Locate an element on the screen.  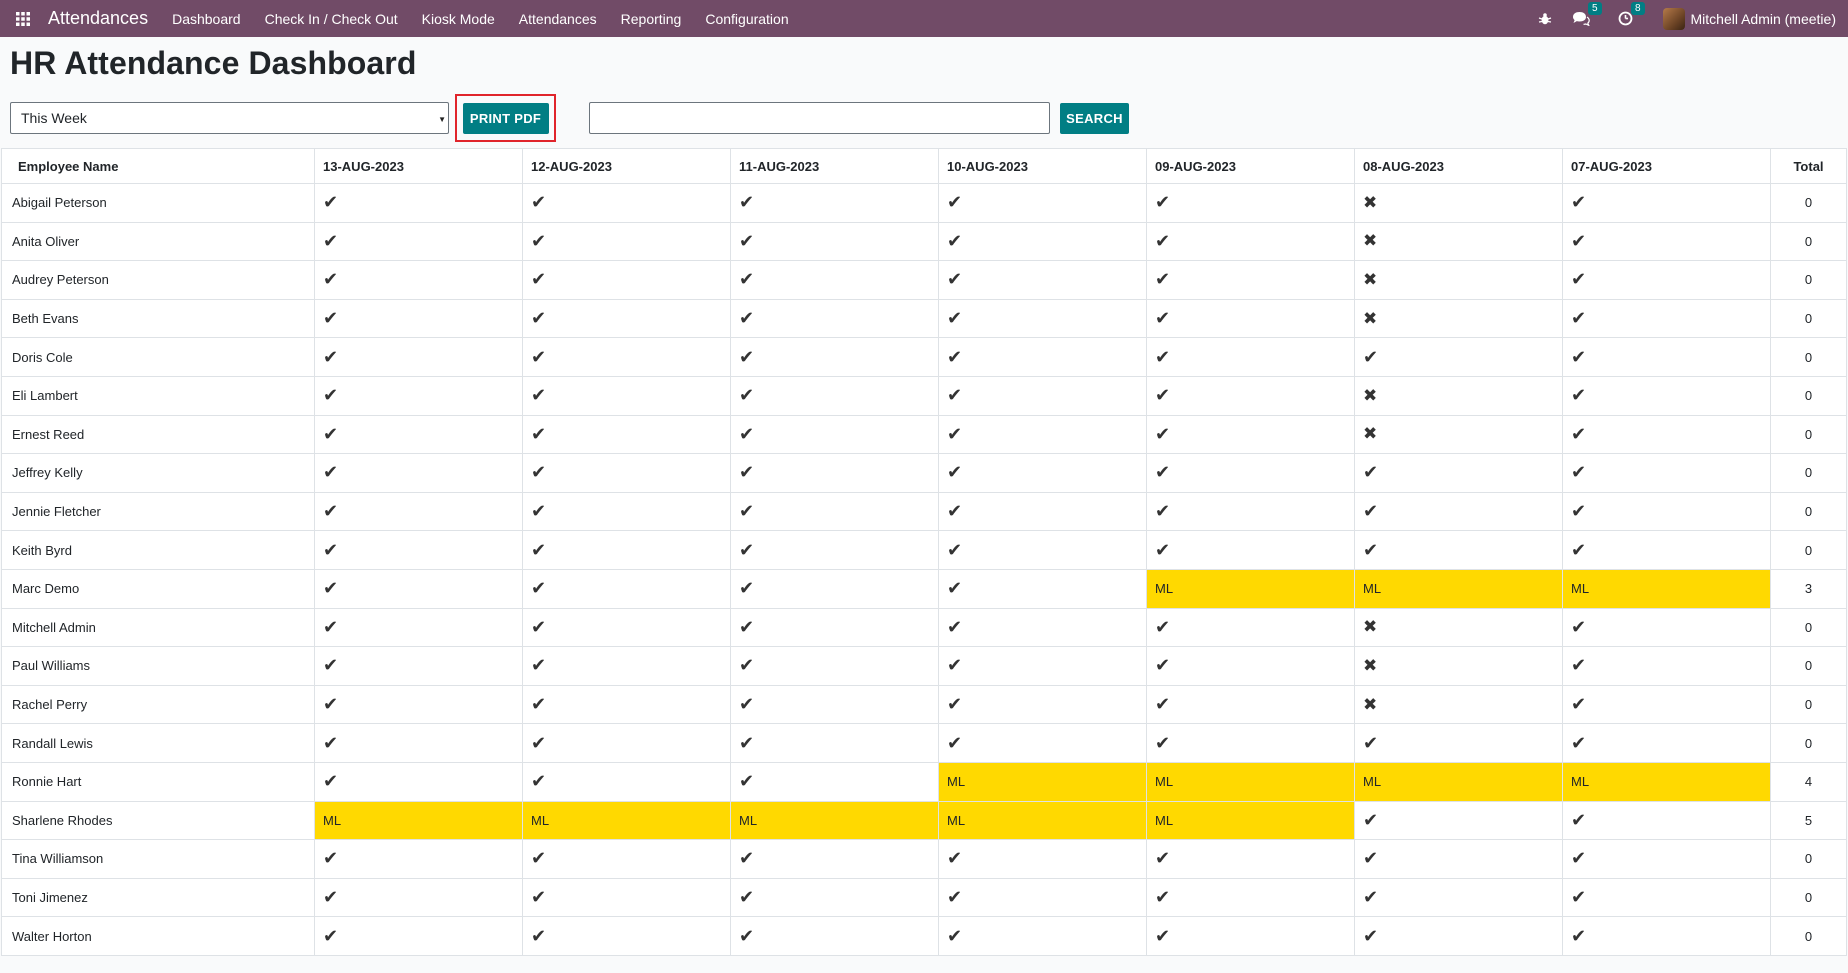
menu-reporting: Reporting is located at coordinates (651, 19).